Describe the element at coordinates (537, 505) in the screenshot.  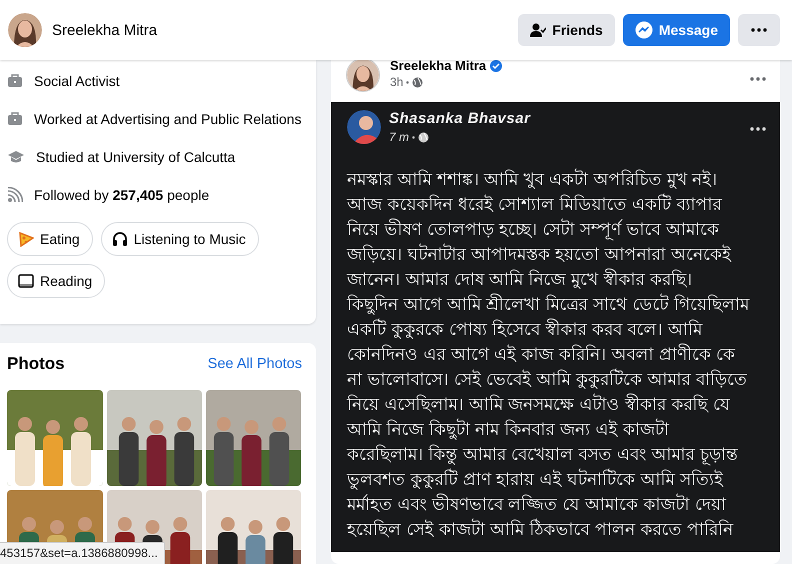
I see `post-text-line: মর্মাহত এবং ভীষণভাবে লজ্জিত যে আমাকে কাজটা দেয়া` at that location.